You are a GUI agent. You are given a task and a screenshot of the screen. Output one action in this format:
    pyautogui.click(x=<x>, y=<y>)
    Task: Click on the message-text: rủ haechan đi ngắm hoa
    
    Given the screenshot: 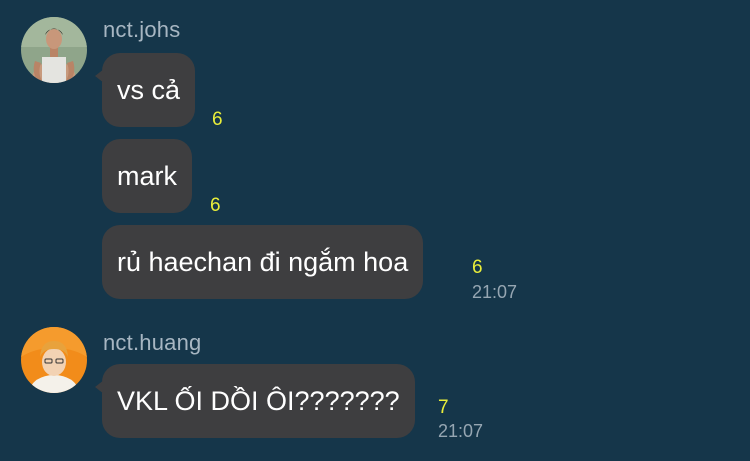 What is the action you would take?
    pyautogui.click(x=263, y=262)
    